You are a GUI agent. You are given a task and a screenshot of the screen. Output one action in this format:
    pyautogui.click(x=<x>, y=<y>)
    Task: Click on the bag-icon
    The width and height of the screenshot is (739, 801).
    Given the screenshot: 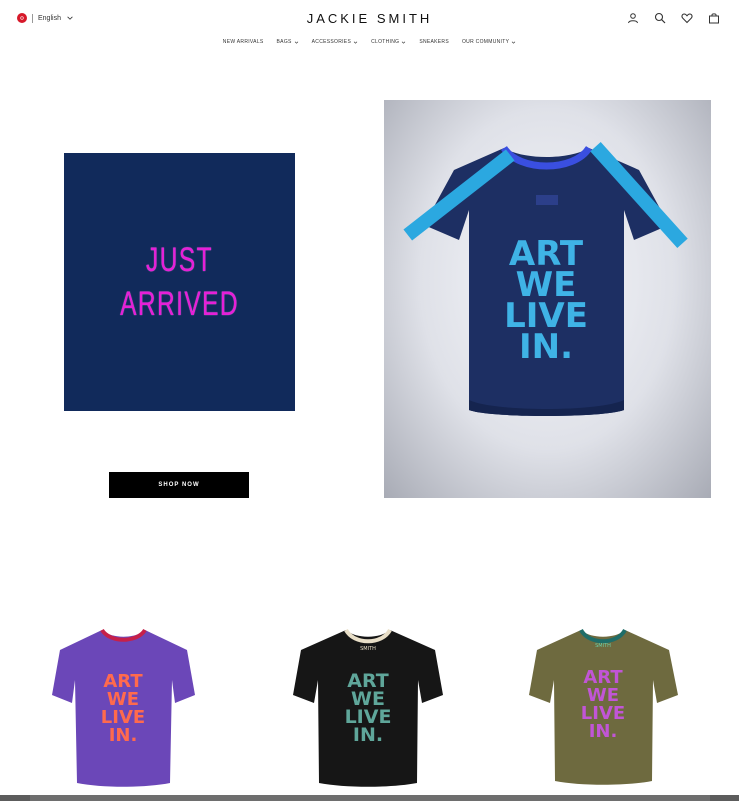 What is the action you would take?
    pyautogui.click(x=714, y=18)
    